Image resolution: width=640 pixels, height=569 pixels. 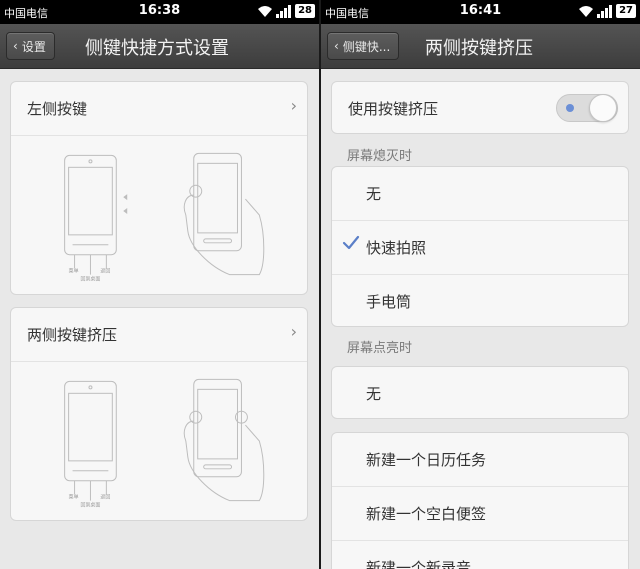 I want to click on page-title: 两侧按键挤压, so click(x=479, y=48).